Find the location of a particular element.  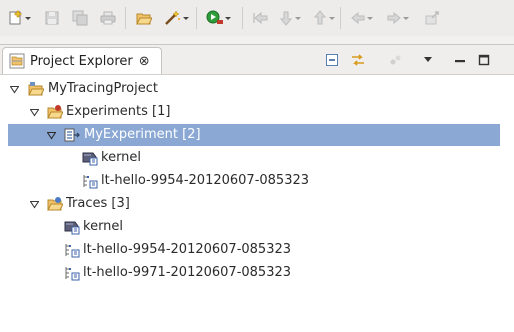

save-button is located at coordinates (52, 18).